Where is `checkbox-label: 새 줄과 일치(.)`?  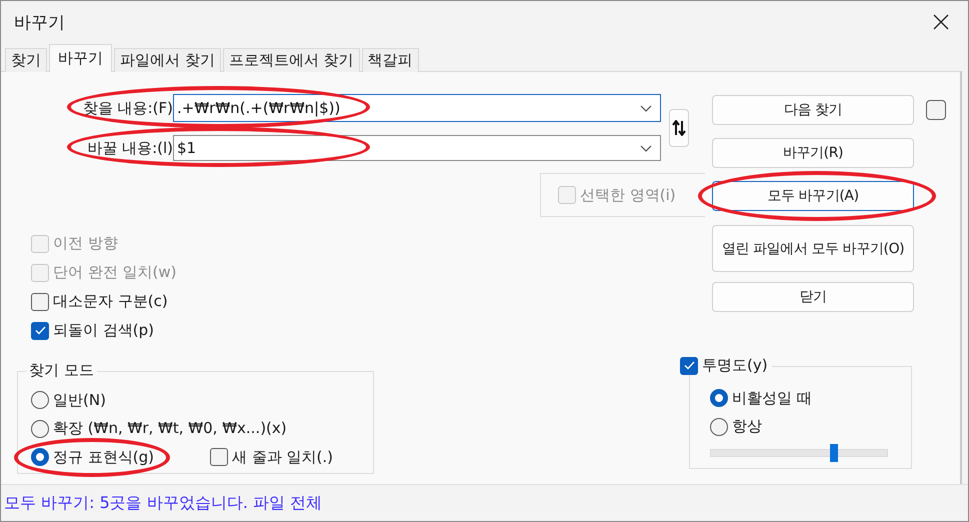
checkbox-label: 새 줄과 일치(.) is located at coordinates (283, 457).